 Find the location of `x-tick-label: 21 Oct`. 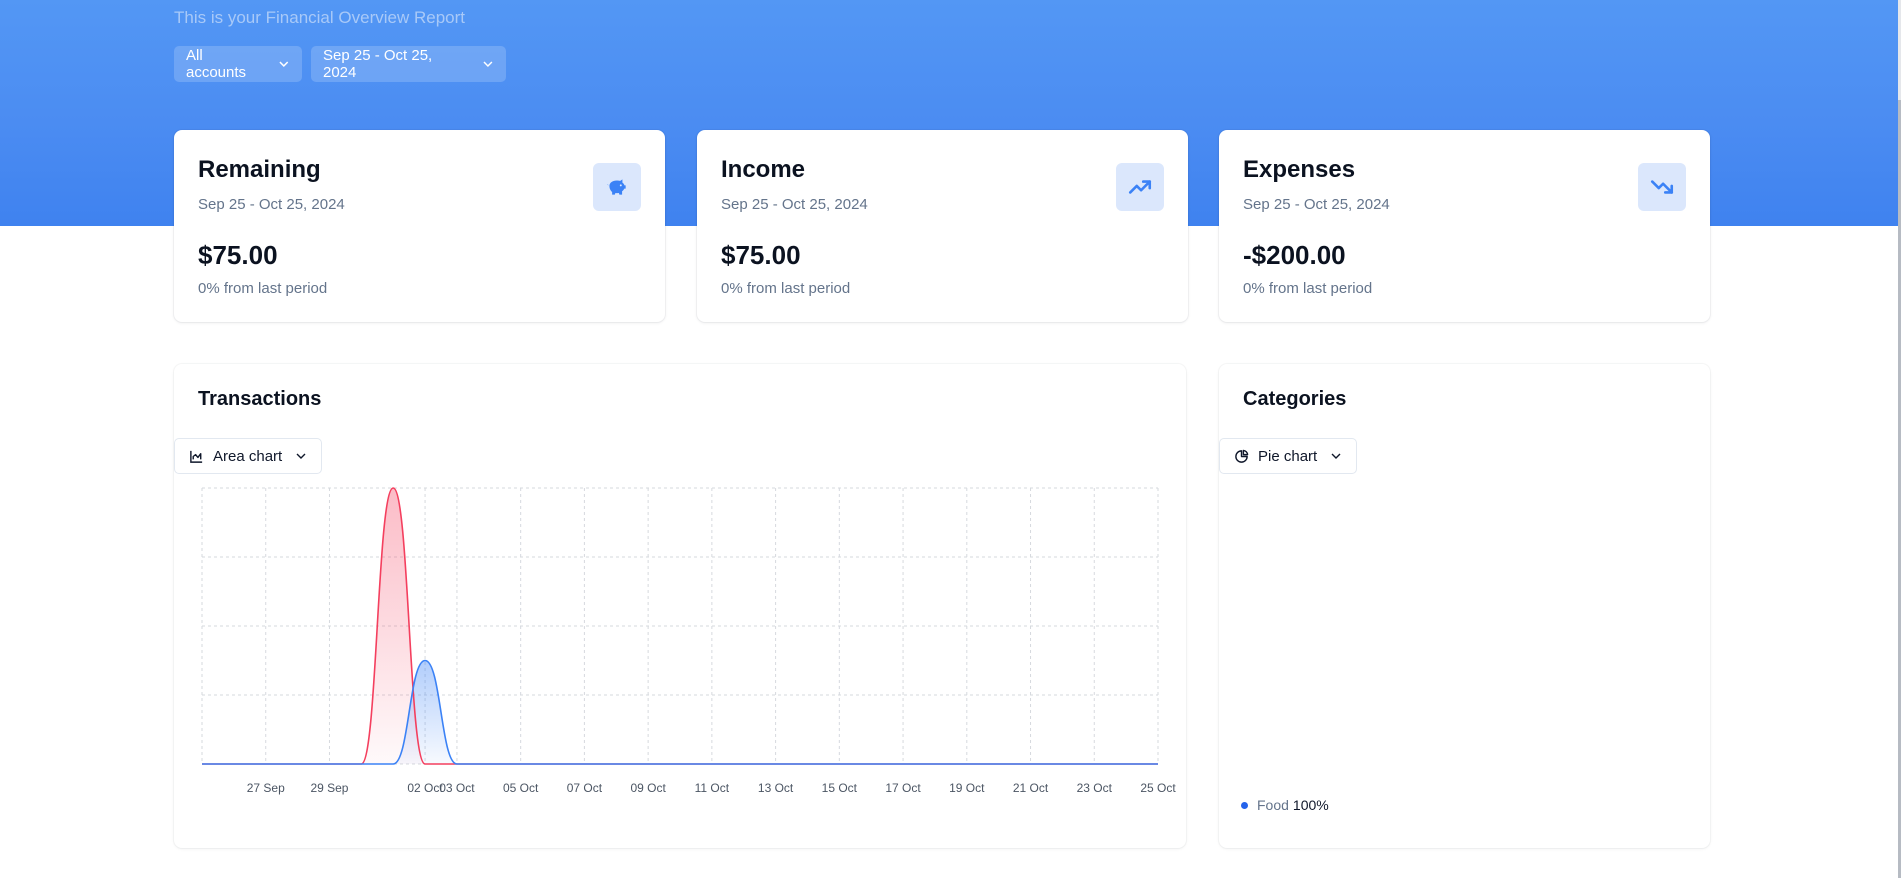

x-tick-label: 21 Oct is located at coordinates (1031, 788).